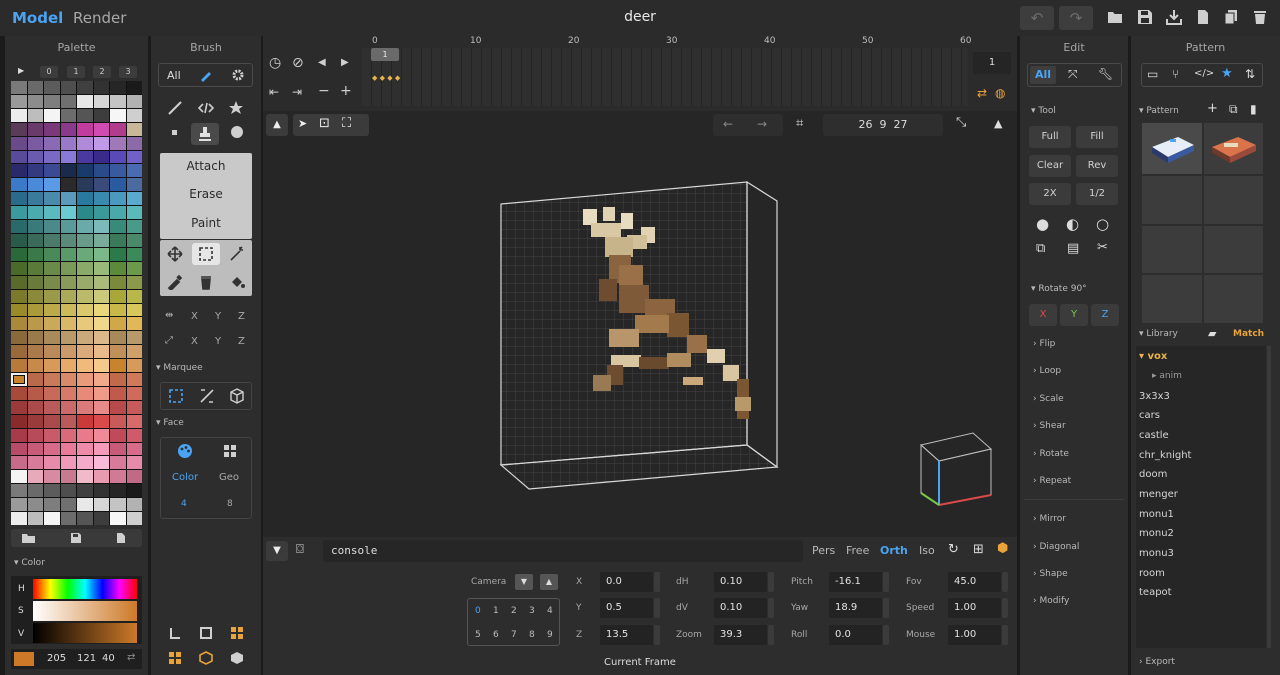 This screenshot has height=675, width=1280. Describe the element at coordinates (175, 254) in the screenshot. I see `move-icon` at that location.